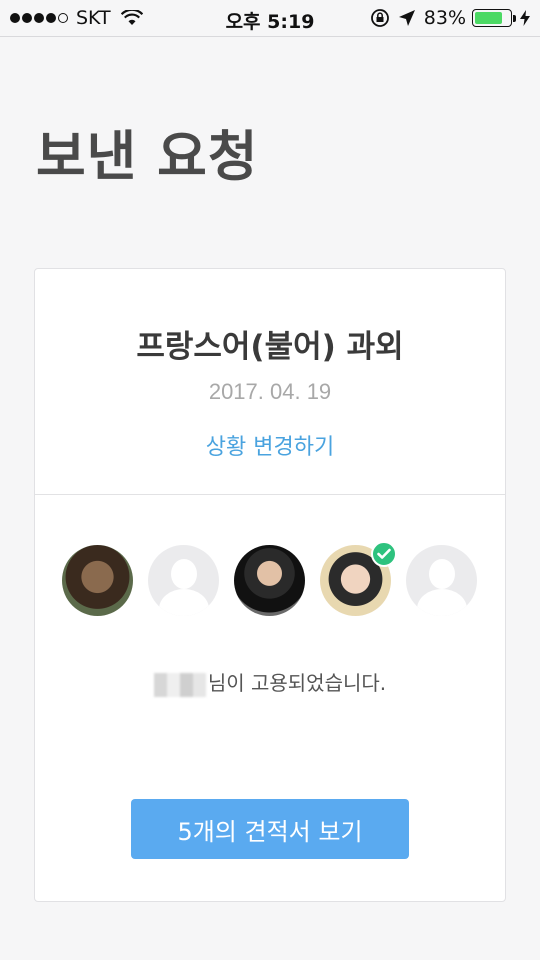 The width and height of the screenshot is (540, 960). I want to click on blurred-name, so click(179, 684).